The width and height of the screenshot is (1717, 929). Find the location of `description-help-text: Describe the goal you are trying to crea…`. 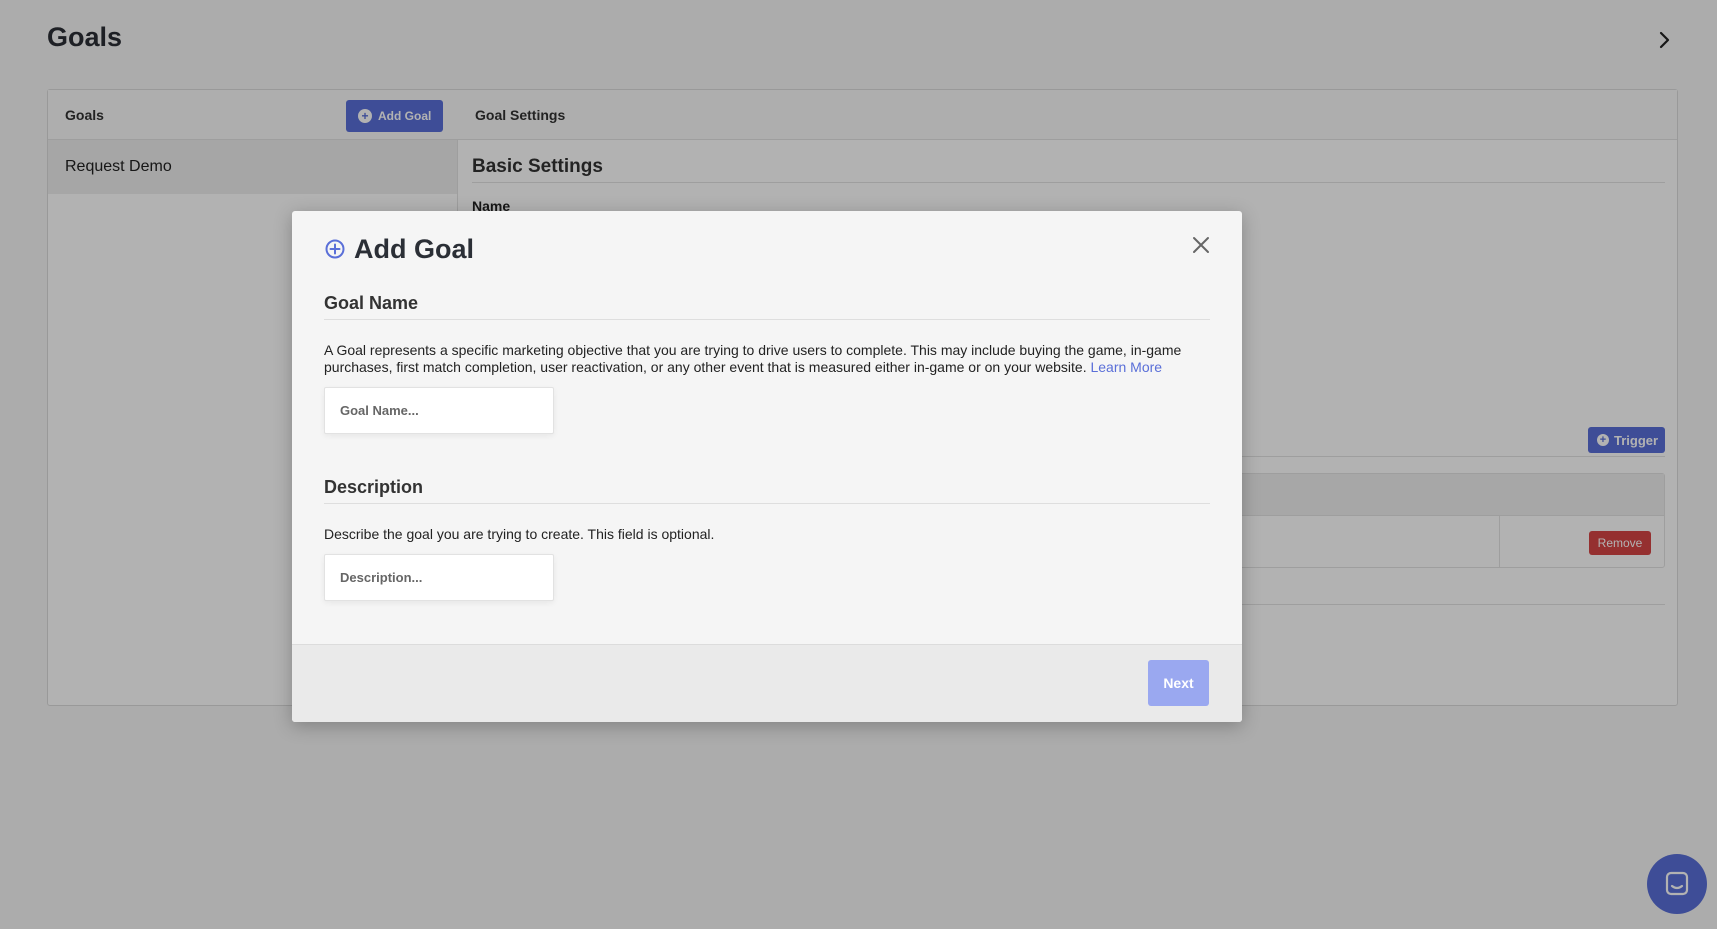

description-help-text: Describe the goal you are trying to crea… is located at coordinates (519, 534).